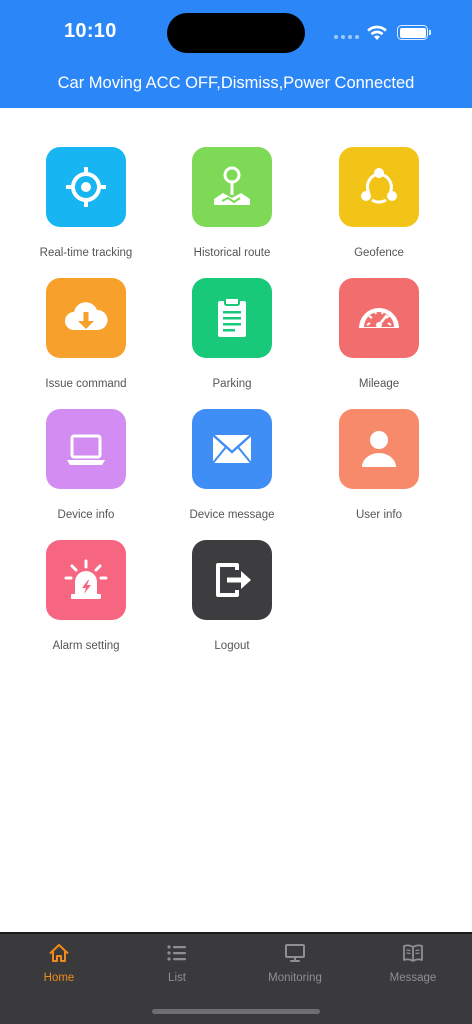 The width and height of the screenshot is (472, 1024). I want to click on menu-item-device-message: Device message, so click(232, 445).